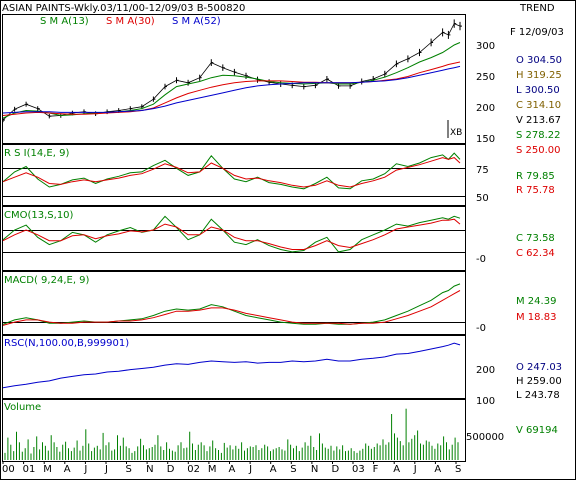 The image size is (576, 480). I want to click on x-tick-label: 00, so click(8, 469).